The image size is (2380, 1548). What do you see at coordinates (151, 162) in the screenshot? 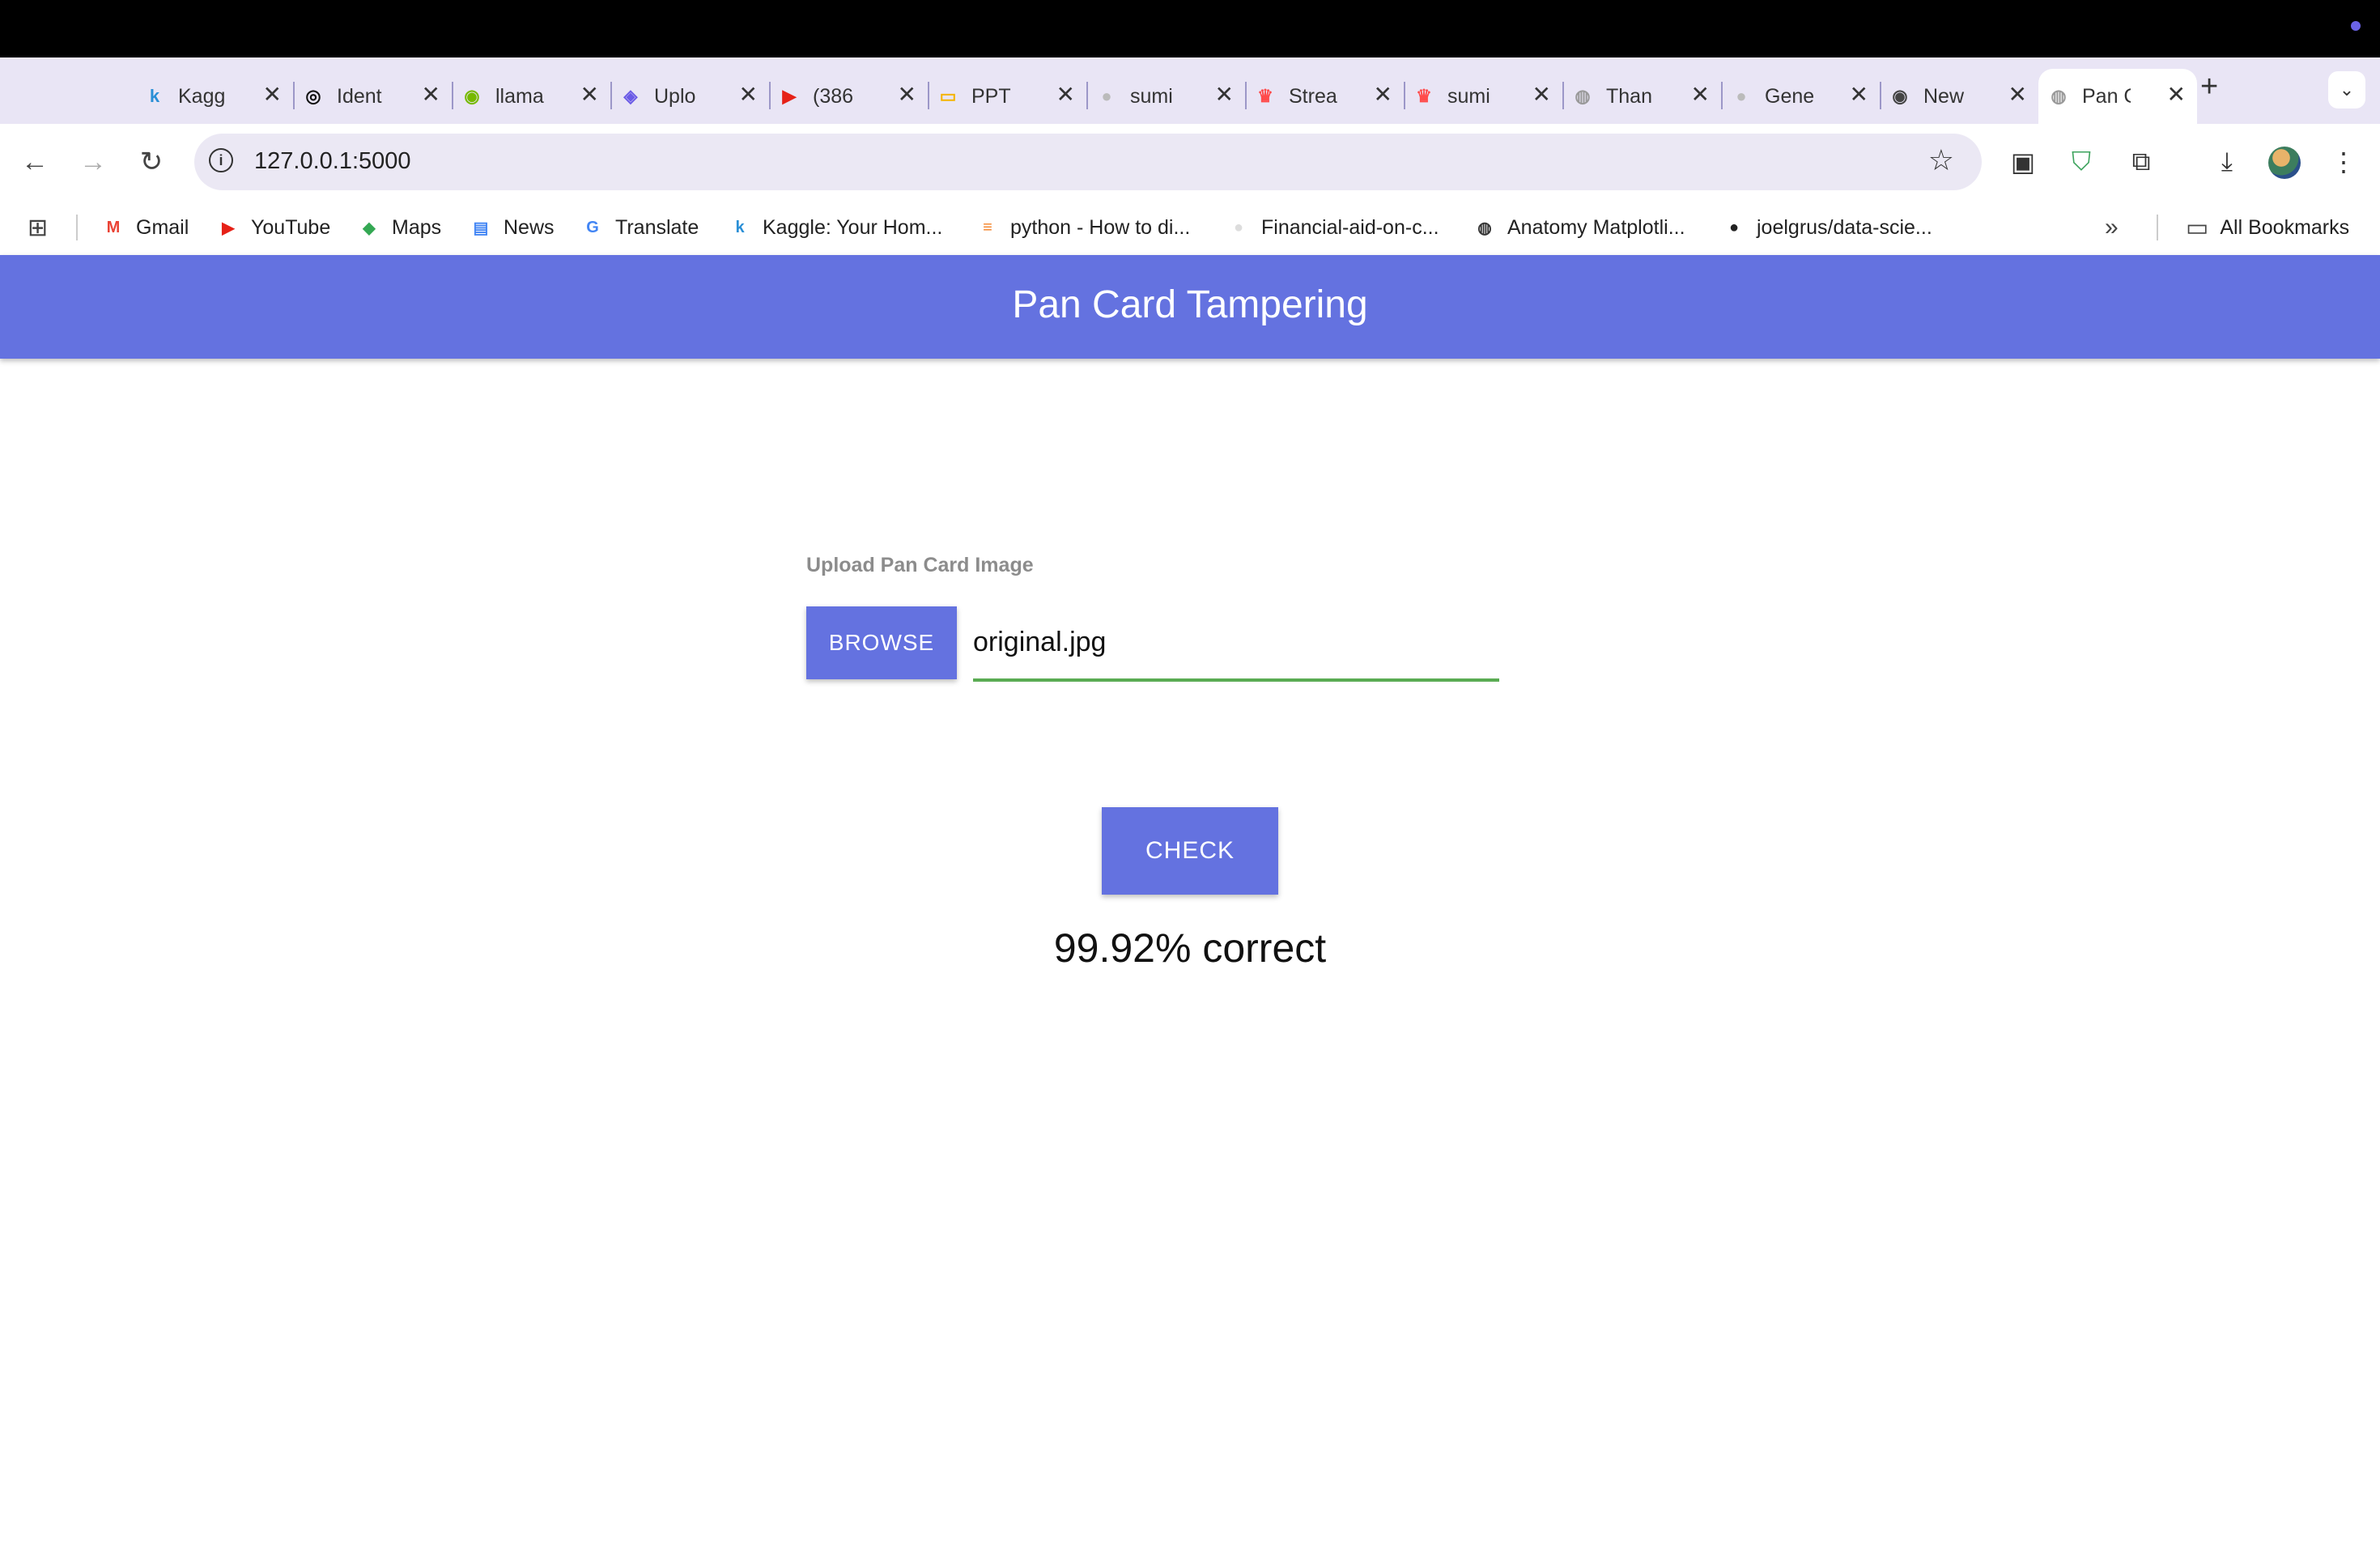
I see `reload-icon: ↻` at bounding box center [151, 162].